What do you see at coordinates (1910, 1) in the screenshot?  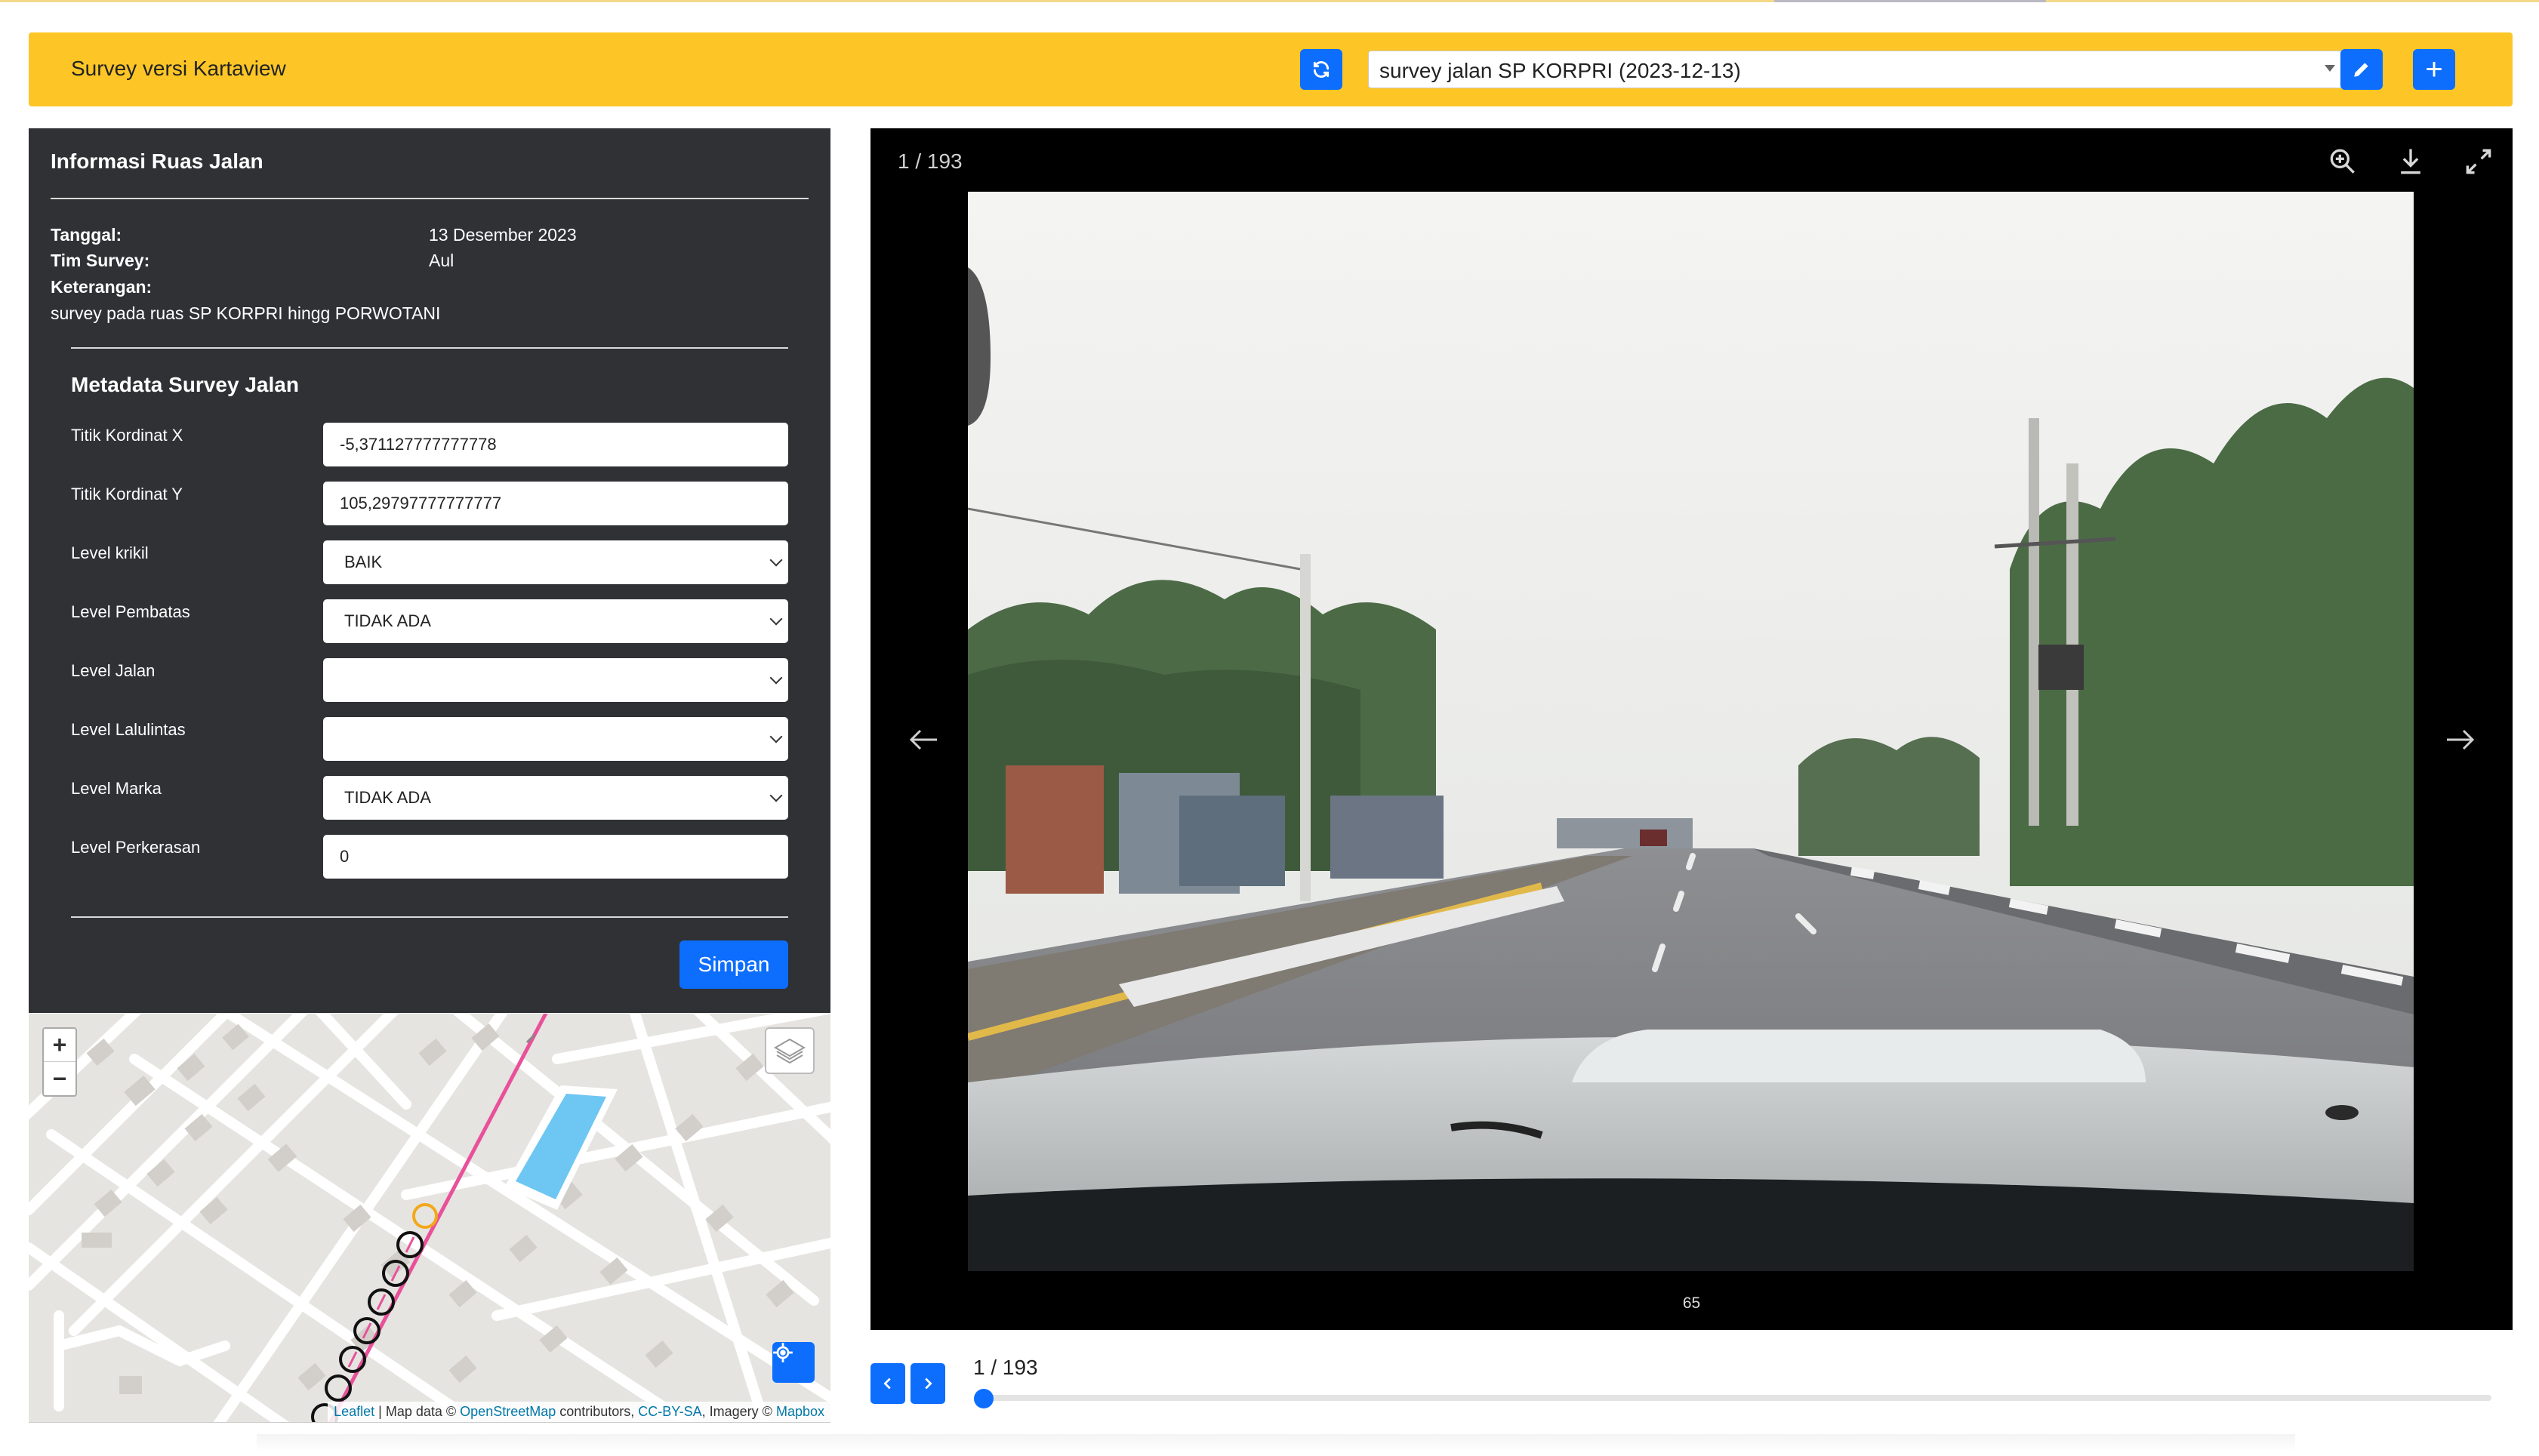 I see `top-accent-segment` at bounding box center [1910, 1].